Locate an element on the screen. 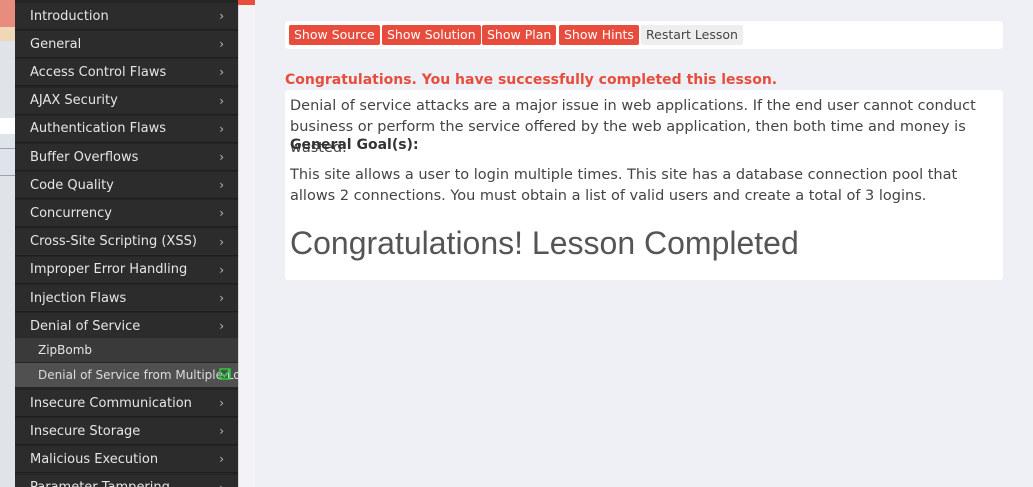 The image size is (1033, 487). sidebar-category: Improper Error Handling › is located at coordinates (126, 270).